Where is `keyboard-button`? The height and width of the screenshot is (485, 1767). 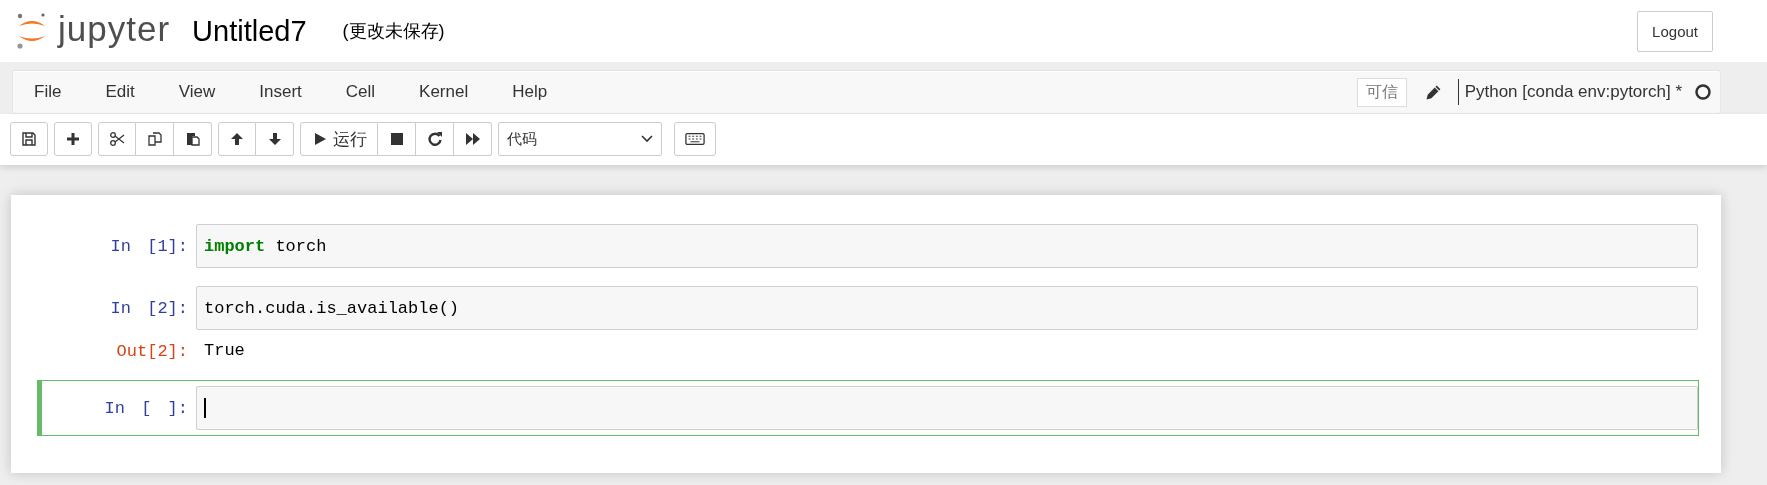 keyboard-button is located at coordinates (695, 139).